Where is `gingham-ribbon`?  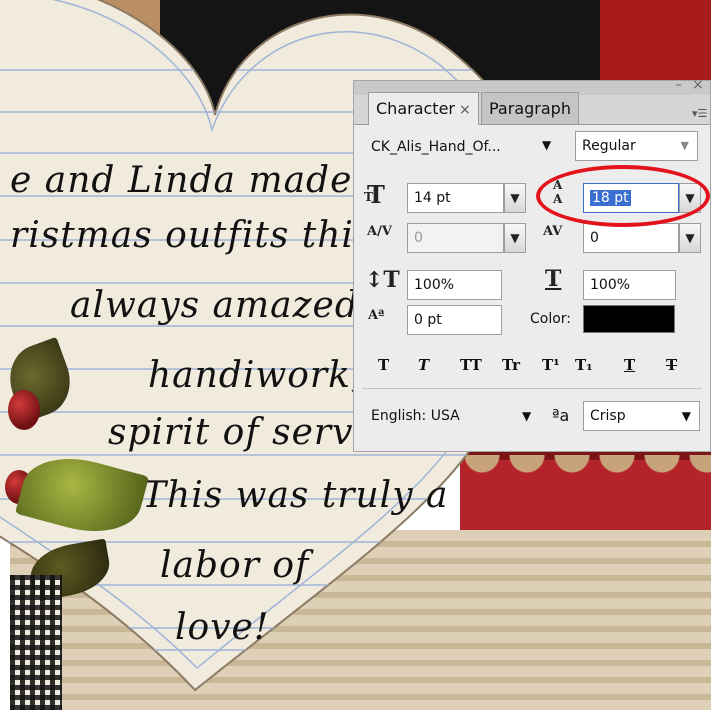 gingham-ribbon is located at coordinates (36, 642).